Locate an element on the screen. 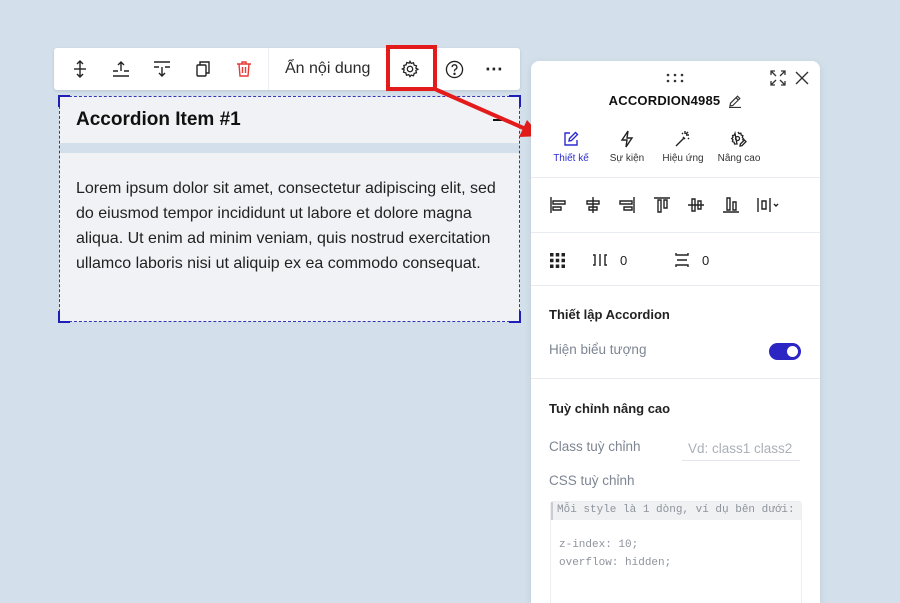 This screenshot has width=900, height=603. accordion-settings-title: Thiết lập Accordion is located at coordinates (609, 314).